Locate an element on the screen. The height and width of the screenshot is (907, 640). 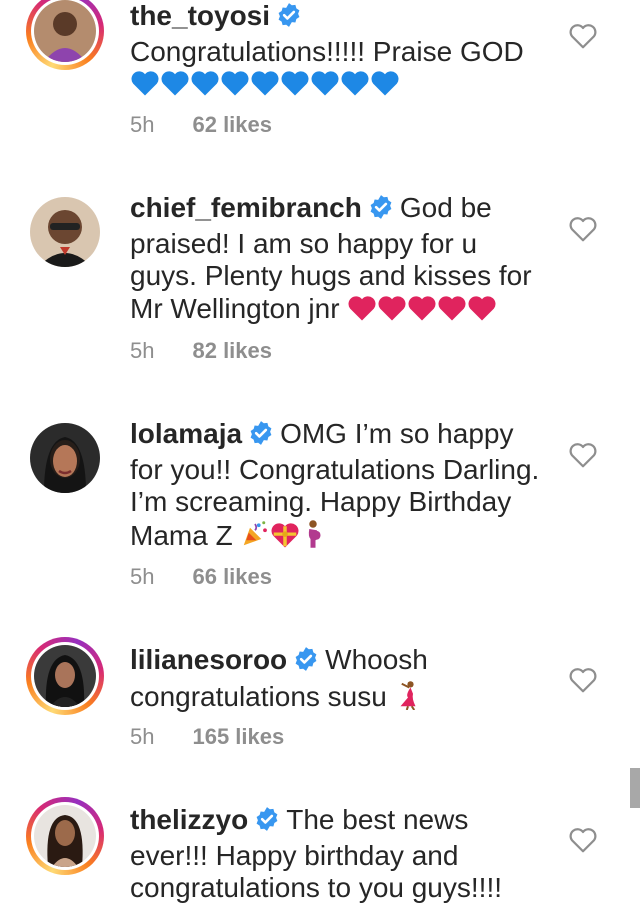
comment-likes: 66 likes is located at coordinates (232, 576).